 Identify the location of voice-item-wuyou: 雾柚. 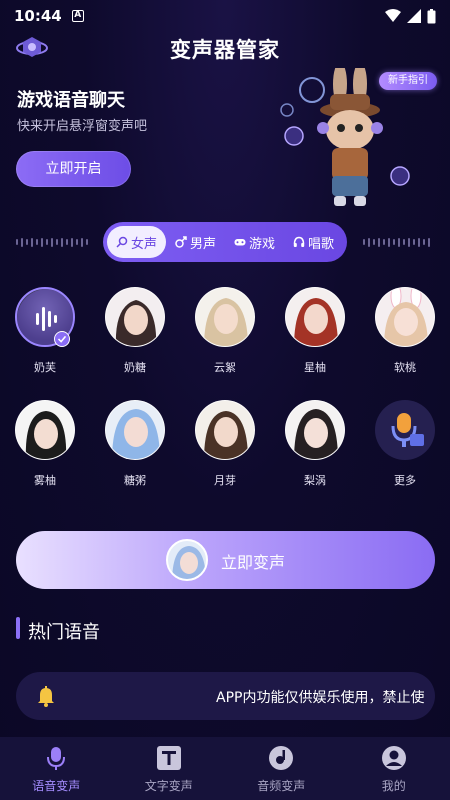
(45, 444).